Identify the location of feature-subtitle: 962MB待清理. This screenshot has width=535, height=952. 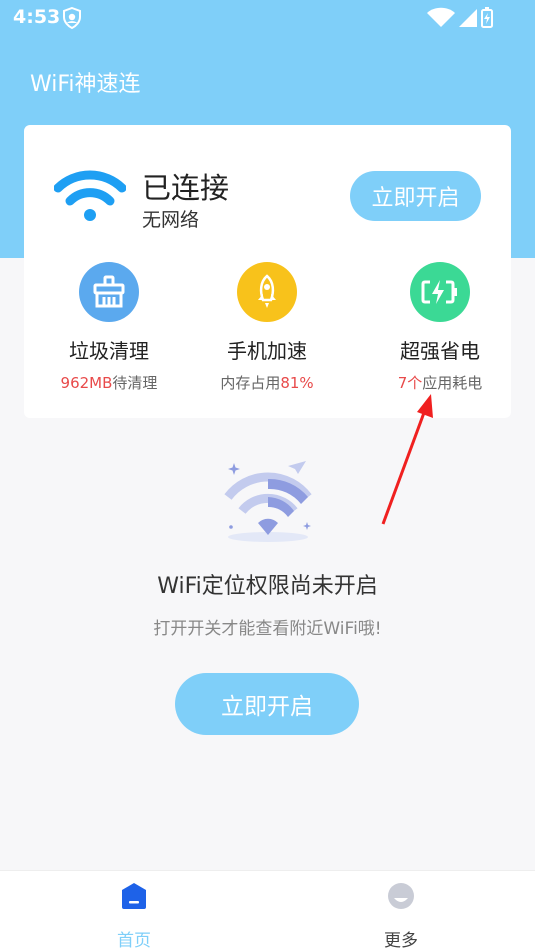
(109, 383).